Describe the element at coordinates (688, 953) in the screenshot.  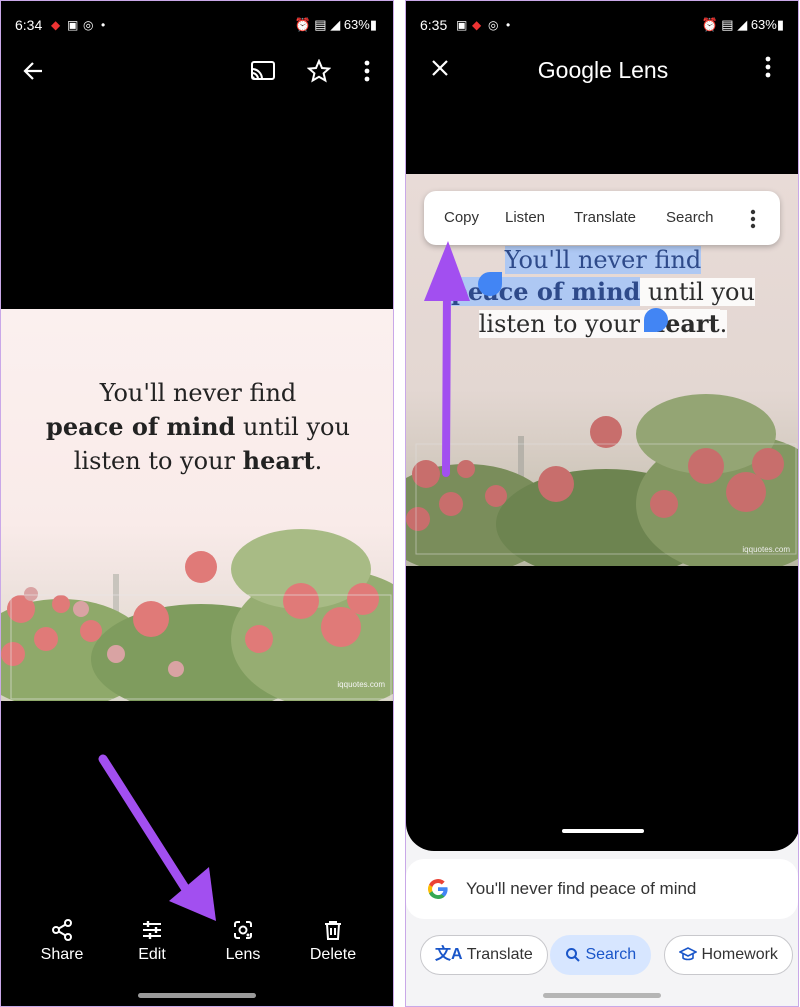
I see `graduation-cap-icon` at that location.